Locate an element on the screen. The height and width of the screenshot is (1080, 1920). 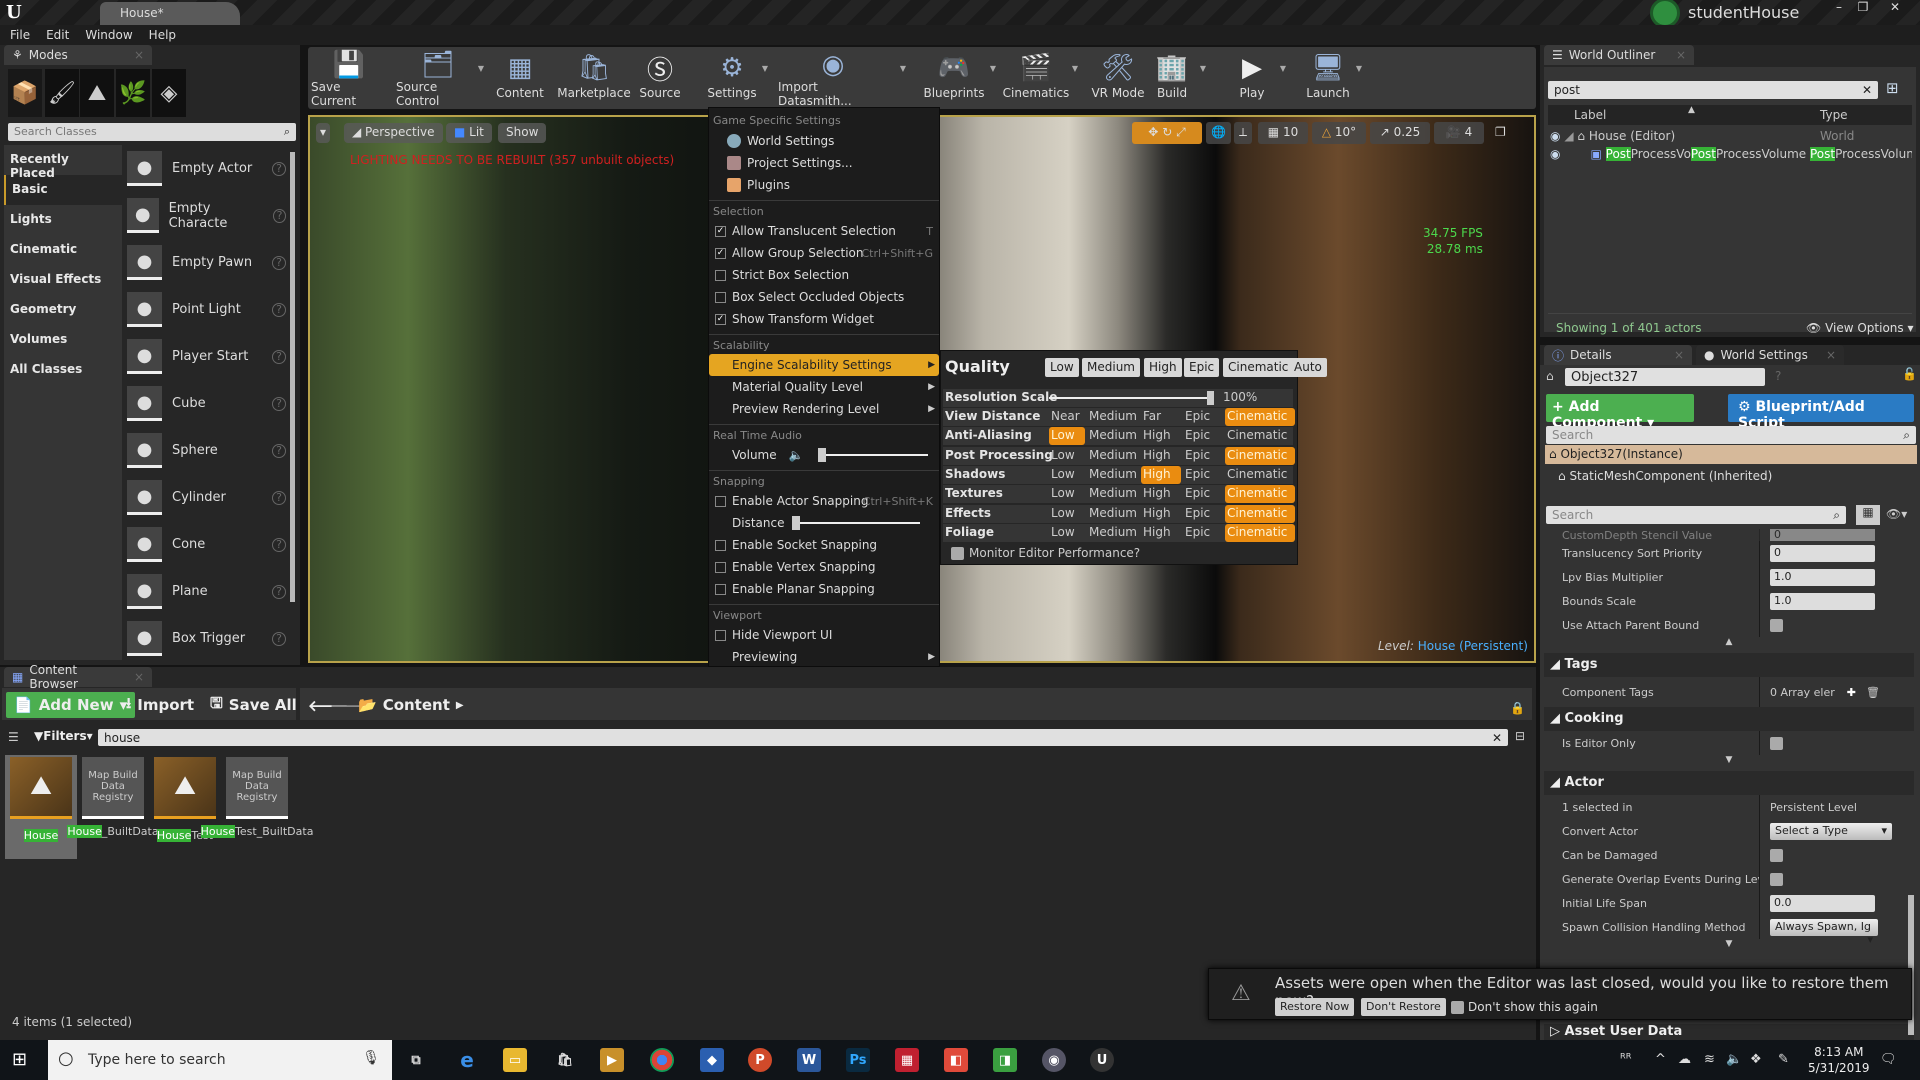
menu-planar-snapping: Enable Planar Snapping is located at coordinates (824, 589).